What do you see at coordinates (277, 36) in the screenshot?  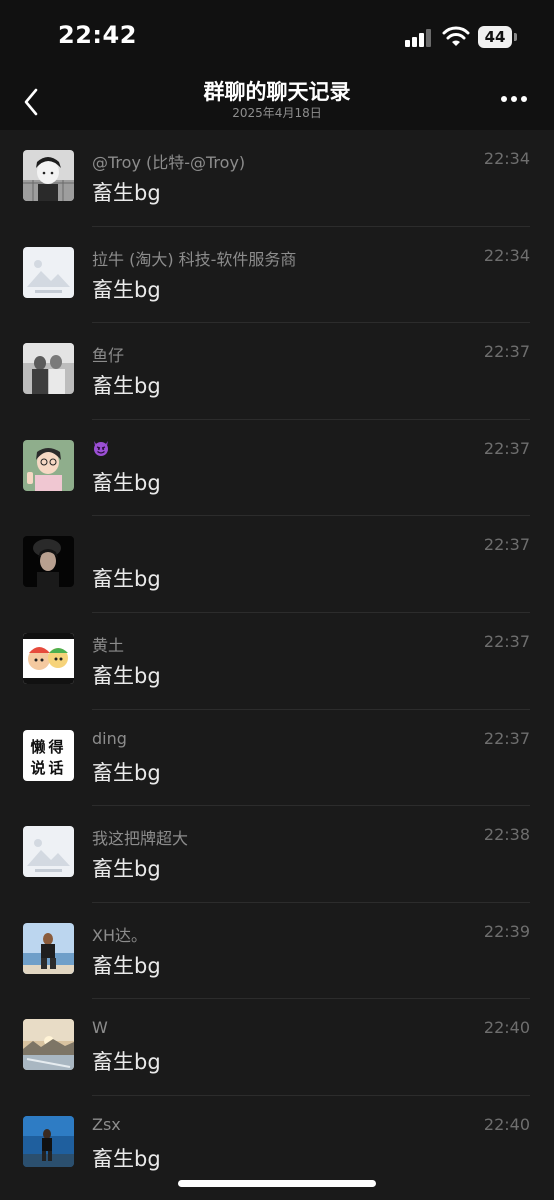 I see `status-bar: 22:42 44` at bounding box center [277, 36].